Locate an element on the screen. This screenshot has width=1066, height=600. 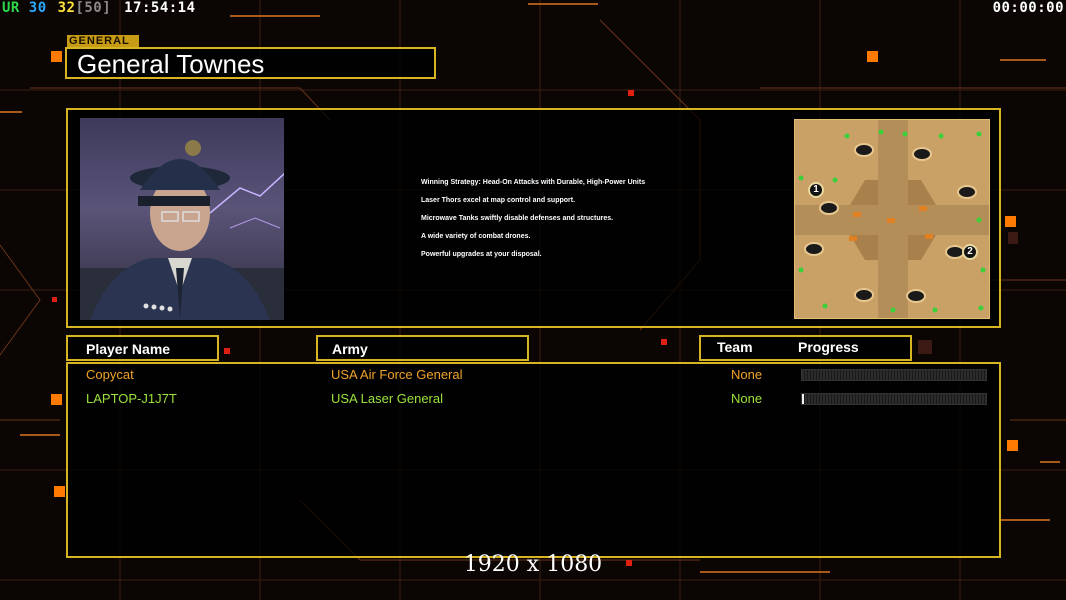
start-position-marker: 1 is located at coordinates (816, 190).